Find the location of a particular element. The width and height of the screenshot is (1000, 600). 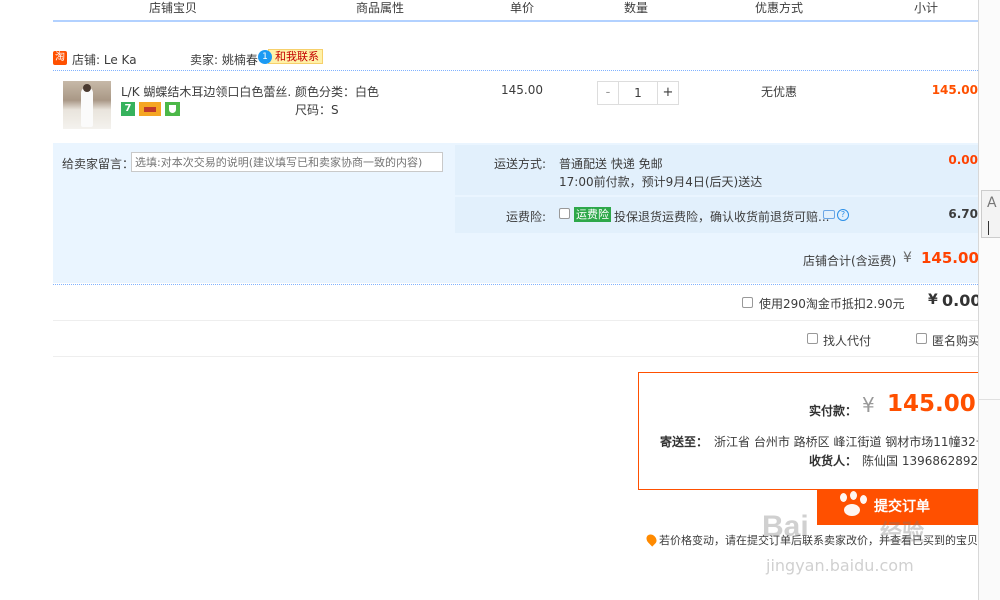

remark-label: 给卖家留言： is located at coordinates (98, 164).